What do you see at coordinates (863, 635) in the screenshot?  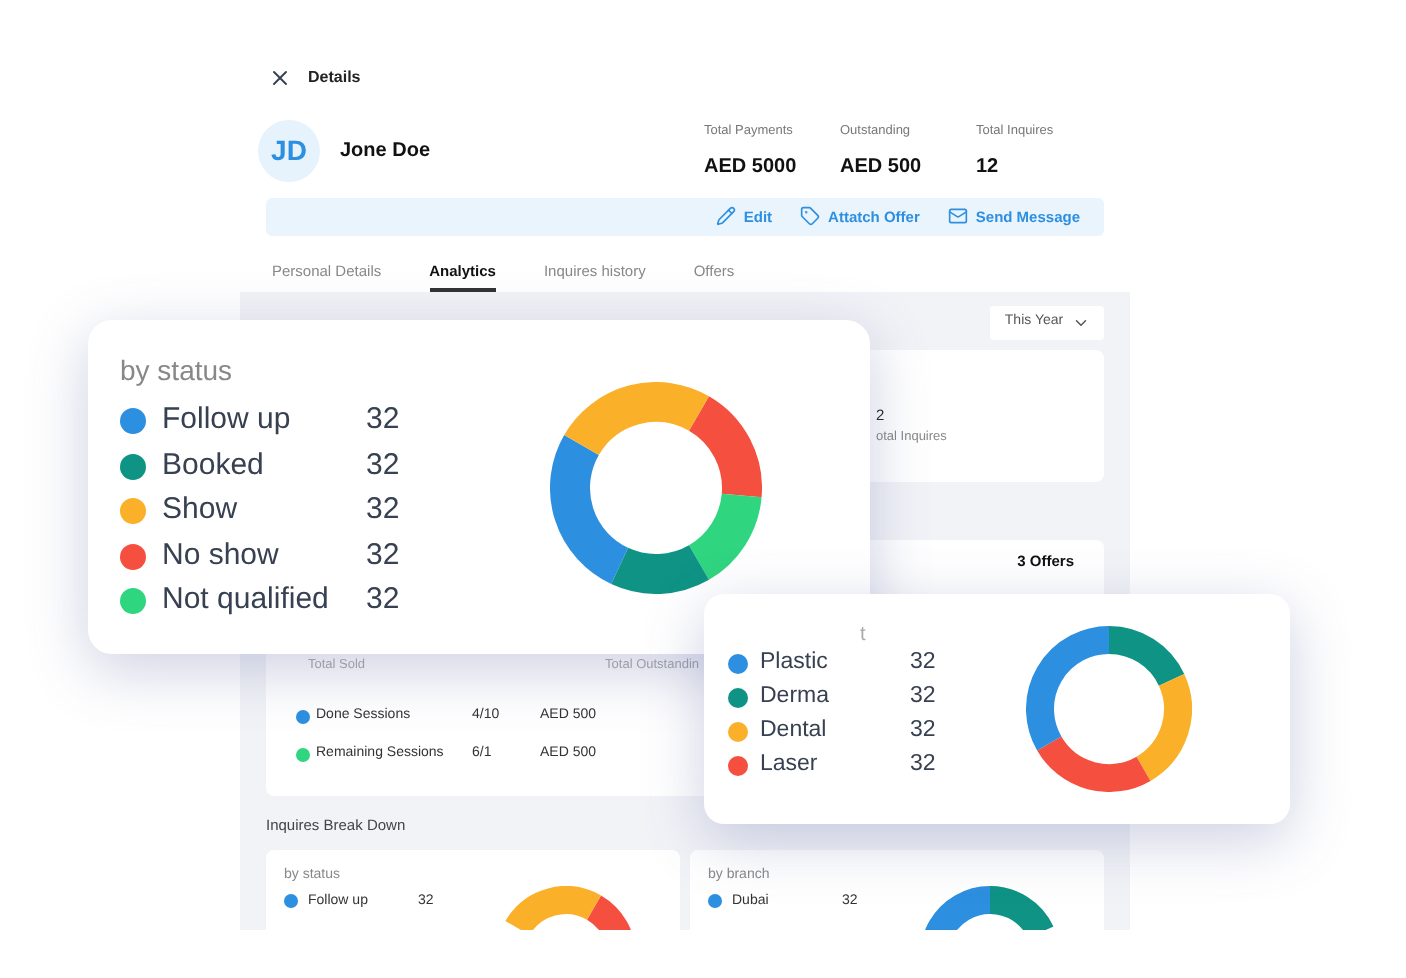 I see `popup-title: t` at bounding box center [863, 635].